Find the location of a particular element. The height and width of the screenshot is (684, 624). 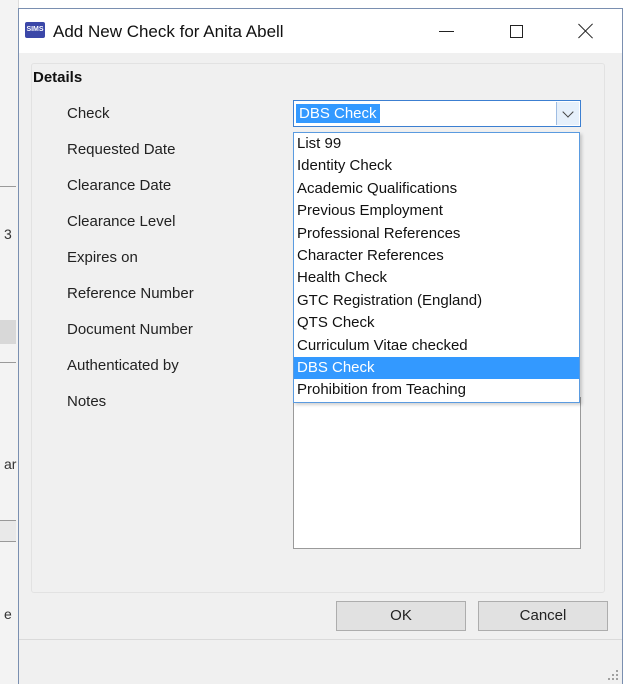

dropdown-option: Health Check is located at coordinates (436, 278).